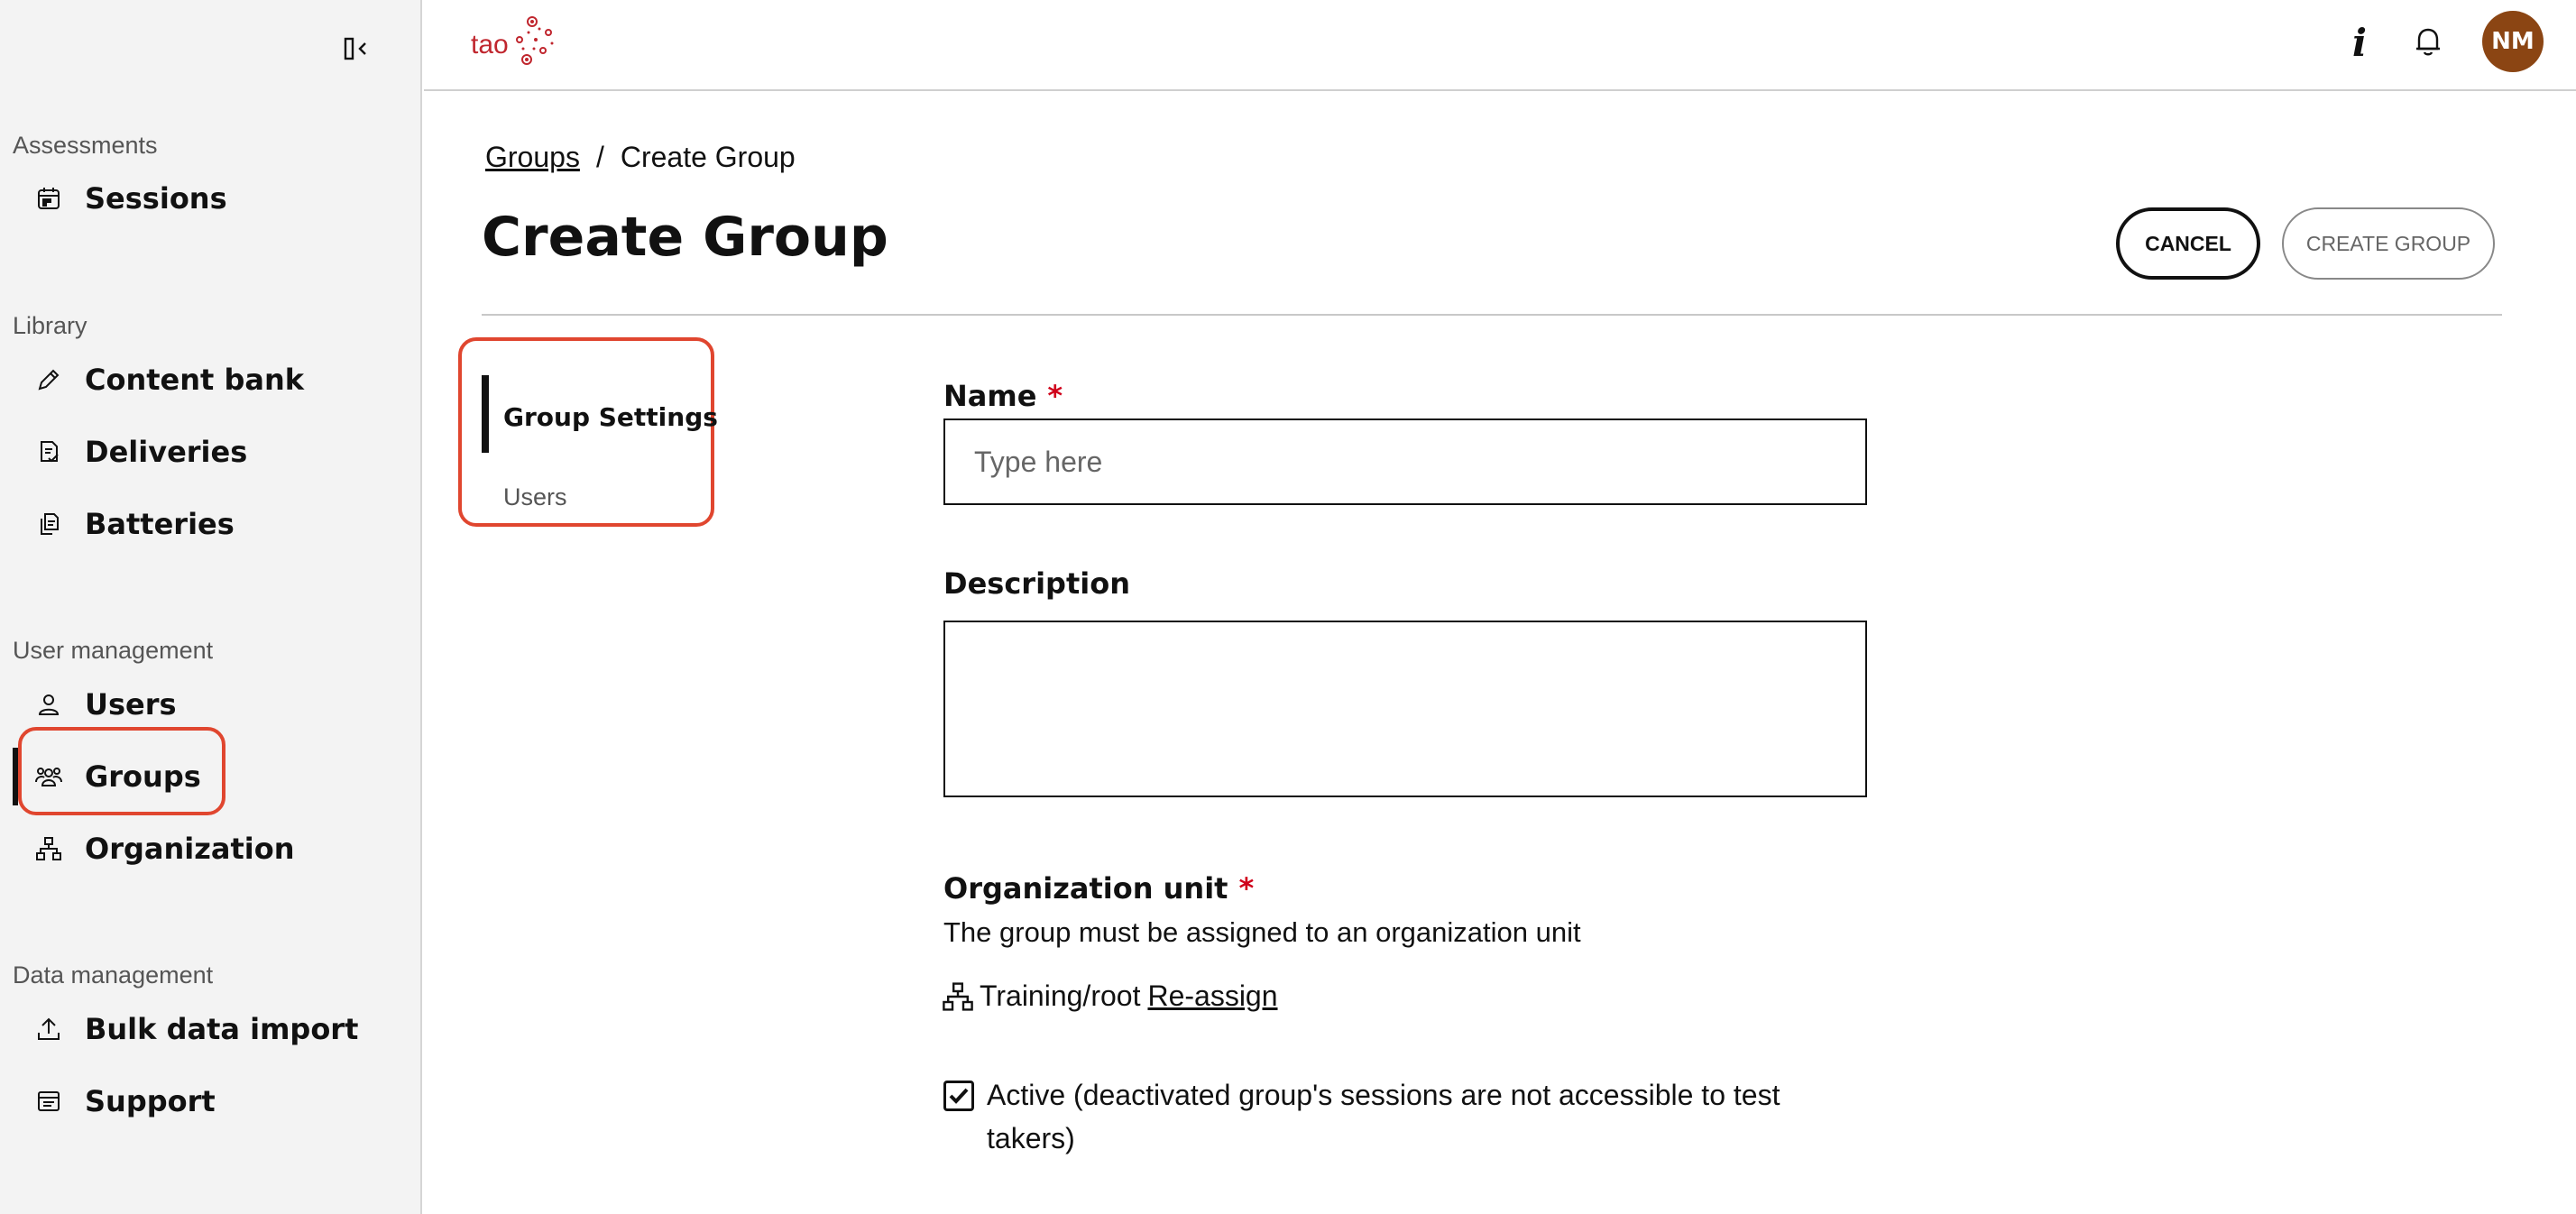  Describe the element at coordinates (160, 524) in the screenshot. I see `sidebar-item-label: Batteries` at that location.